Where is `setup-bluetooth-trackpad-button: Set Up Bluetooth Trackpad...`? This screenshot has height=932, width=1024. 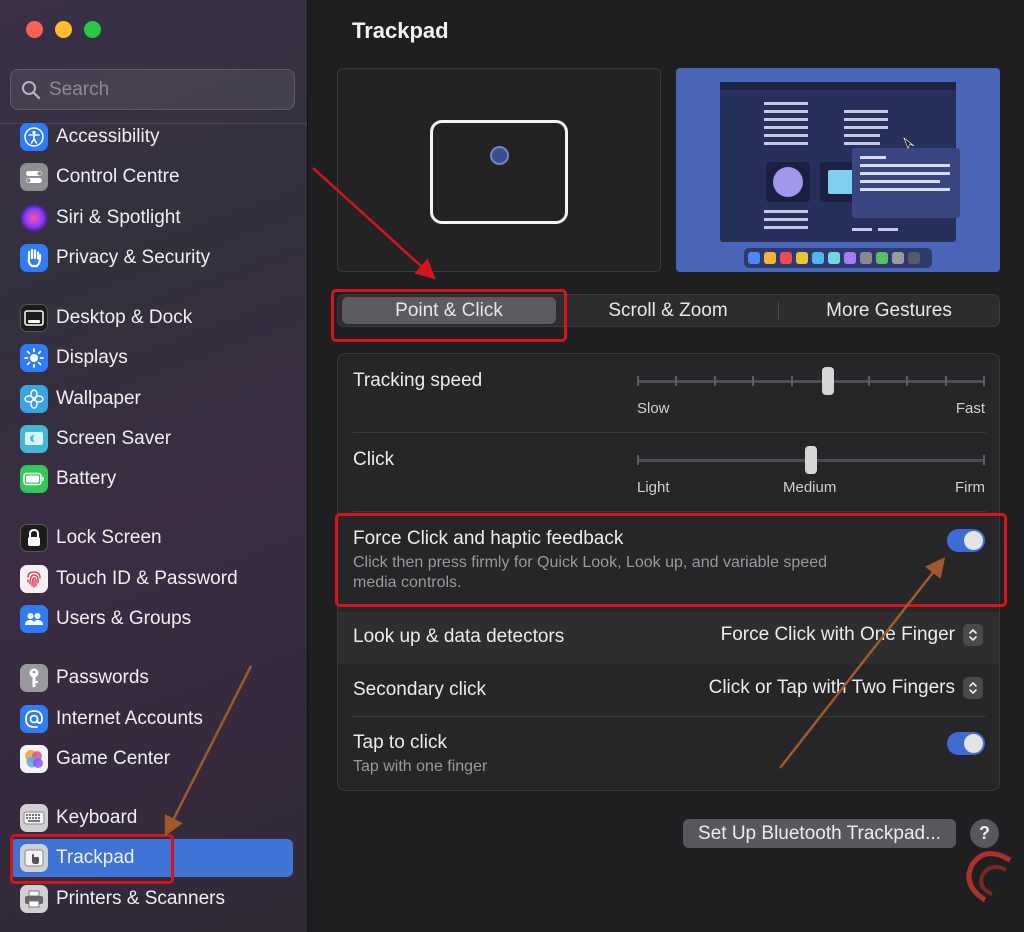
setup-bluetooth-trackpad-button: Set Up Bluetooth Trackpad... is located at coordinates (819, 833).